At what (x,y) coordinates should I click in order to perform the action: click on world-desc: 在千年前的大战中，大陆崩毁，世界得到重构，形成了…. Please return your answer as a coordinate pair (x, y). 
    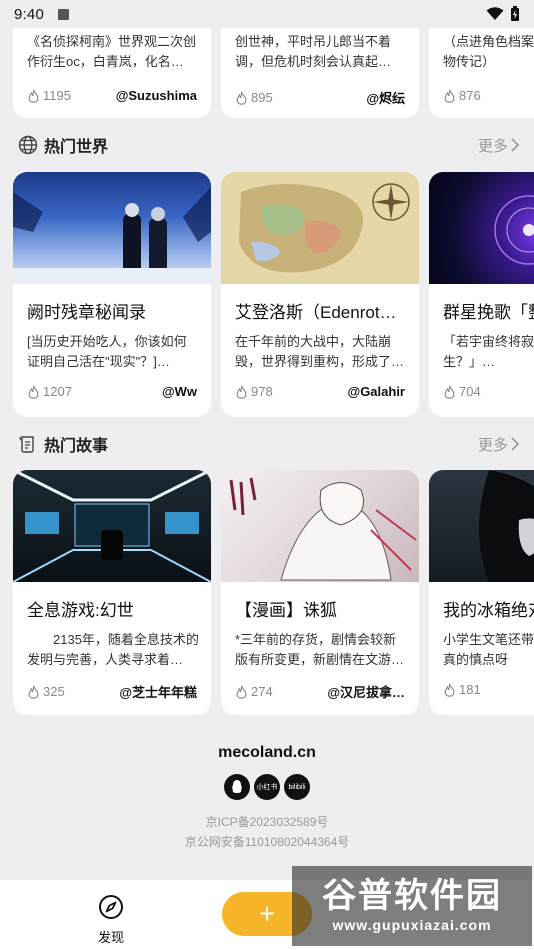
    Looking at the image, I should click on (320, 351).